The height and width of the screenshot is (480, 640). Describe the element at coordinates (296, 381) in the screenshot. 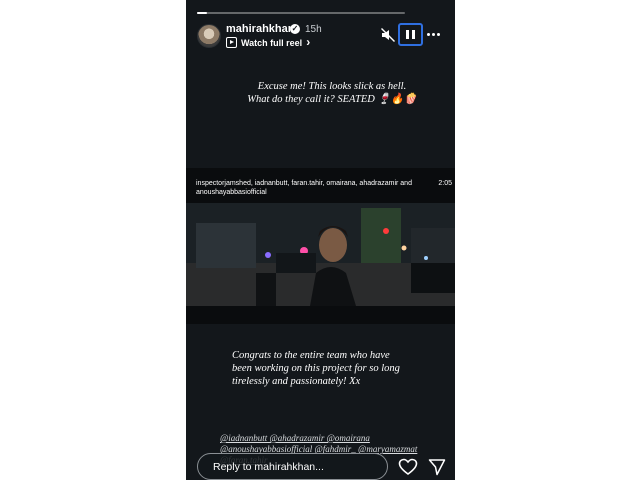

I see `caption-line: tirelessly and passionately! Xx` at that location.